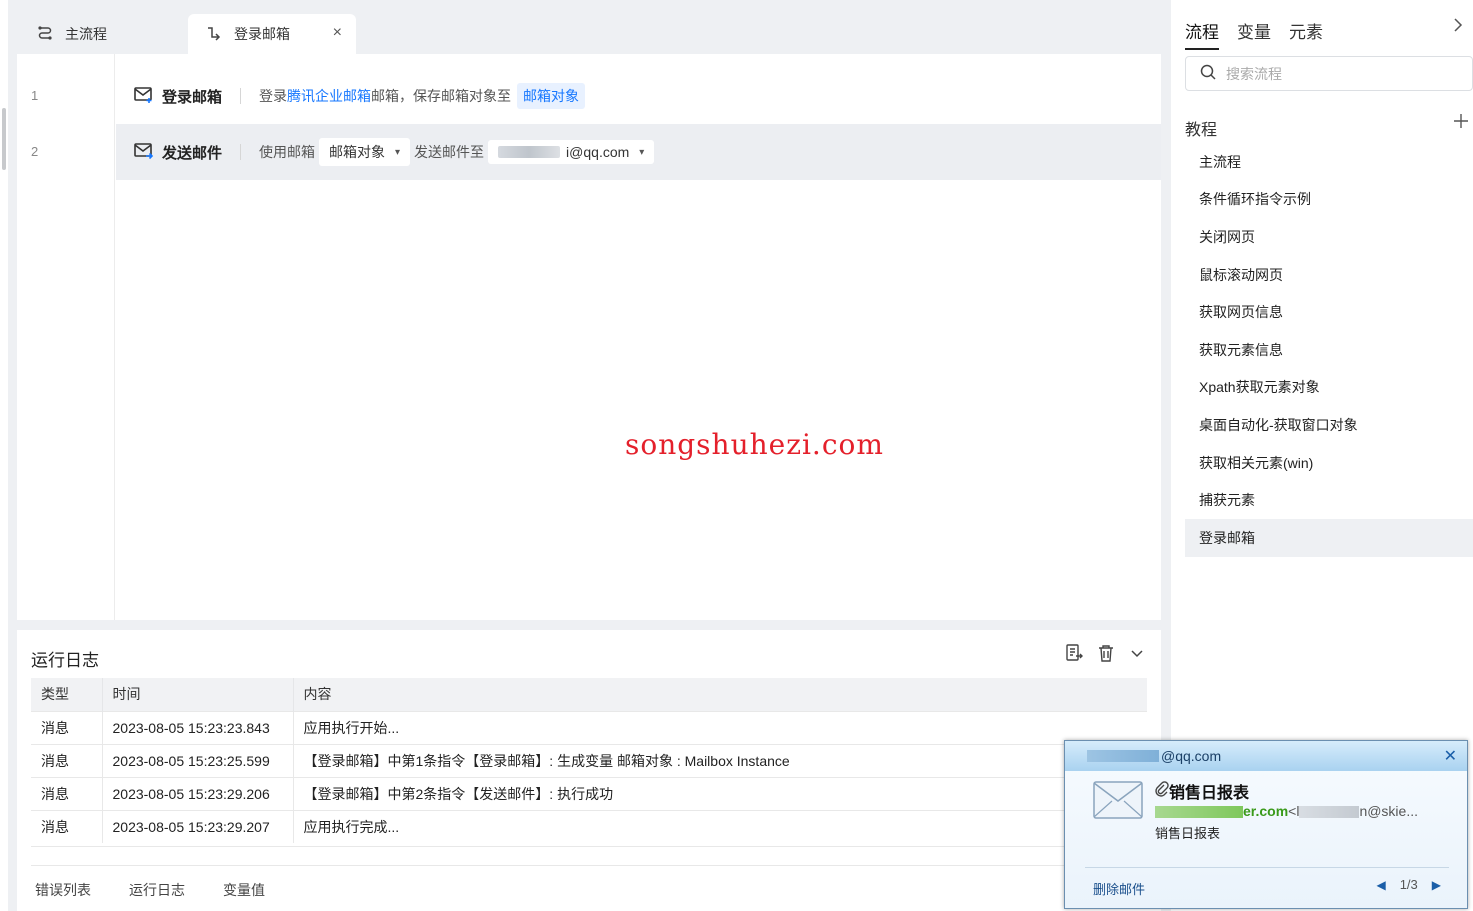 Image resolution: width=1473 pixels, height=911 pixels. Describe the element at coordinates (337, 33) in the screenshot. I see `tab-close-icon: ×` at that location.